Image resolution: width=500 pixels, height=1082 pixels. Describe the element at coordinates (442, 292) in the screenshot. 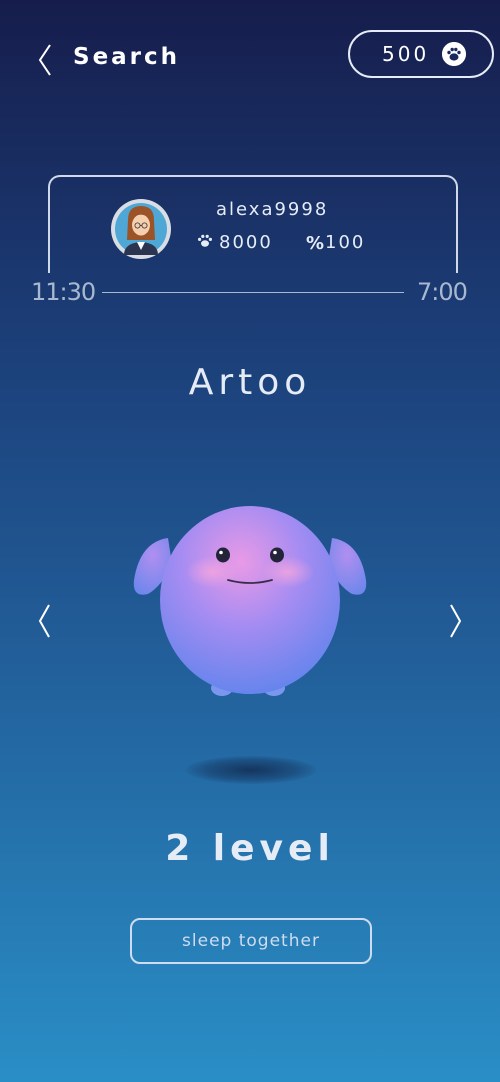

I see `schedule-end-time: 7:00` at that location.